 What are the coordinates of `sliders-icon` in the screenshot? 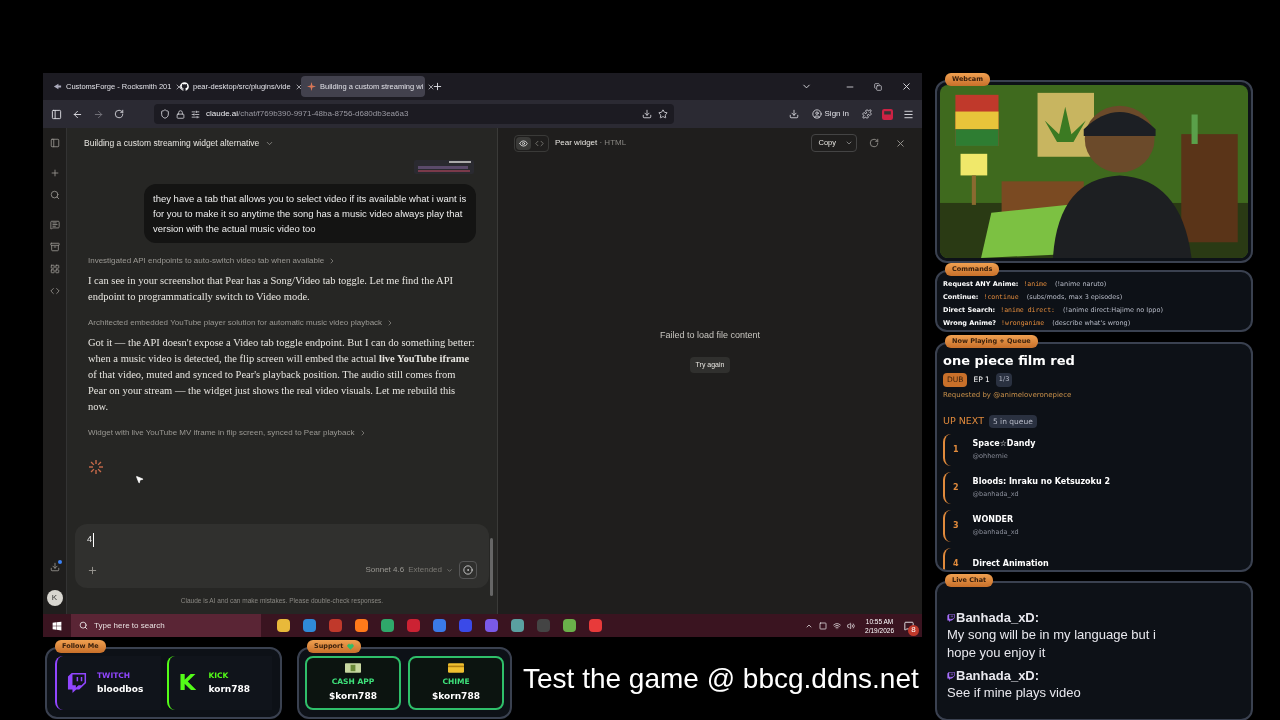 It's located at (195, 114).